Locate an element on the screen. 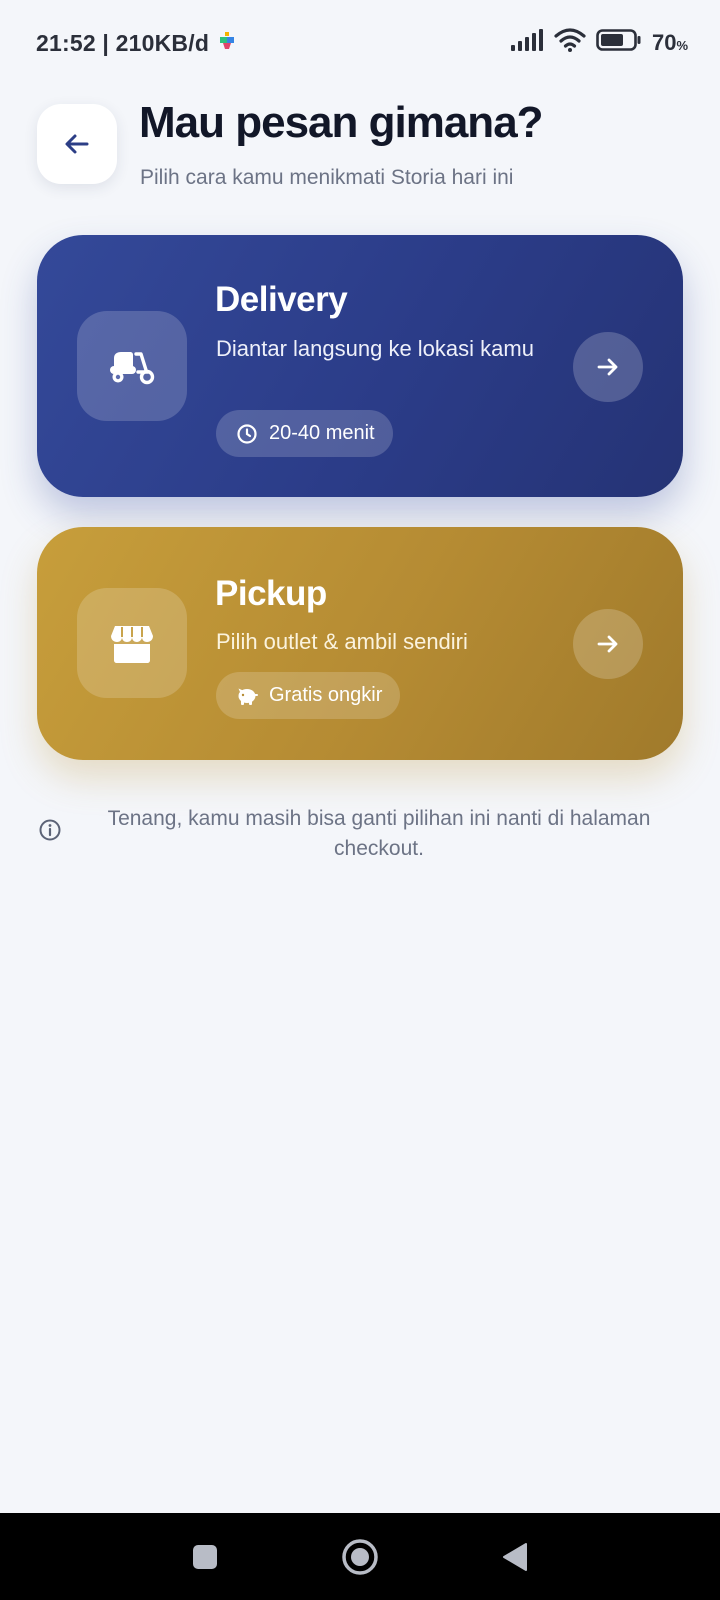 The image size is (720, 1600). pickup-icon-box is located at coordinates (132, 643).